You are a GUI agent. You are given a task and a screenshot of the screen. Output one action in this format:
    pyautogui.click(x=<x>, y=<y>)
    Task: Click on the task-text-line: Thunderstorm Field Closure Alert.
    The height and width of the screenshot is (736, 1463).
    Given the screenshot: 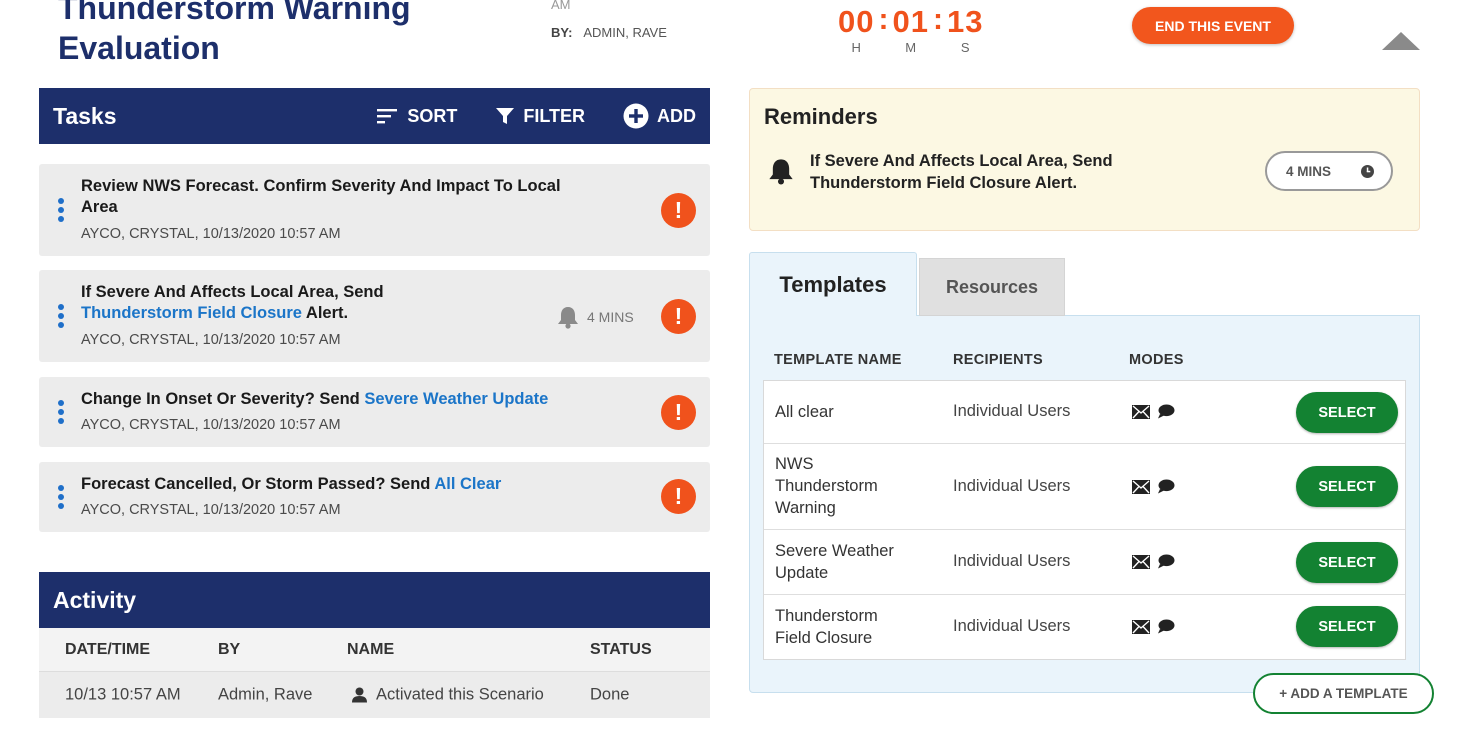 What is the action you would take?
    pyautogui.click(x=232, y=313)
    